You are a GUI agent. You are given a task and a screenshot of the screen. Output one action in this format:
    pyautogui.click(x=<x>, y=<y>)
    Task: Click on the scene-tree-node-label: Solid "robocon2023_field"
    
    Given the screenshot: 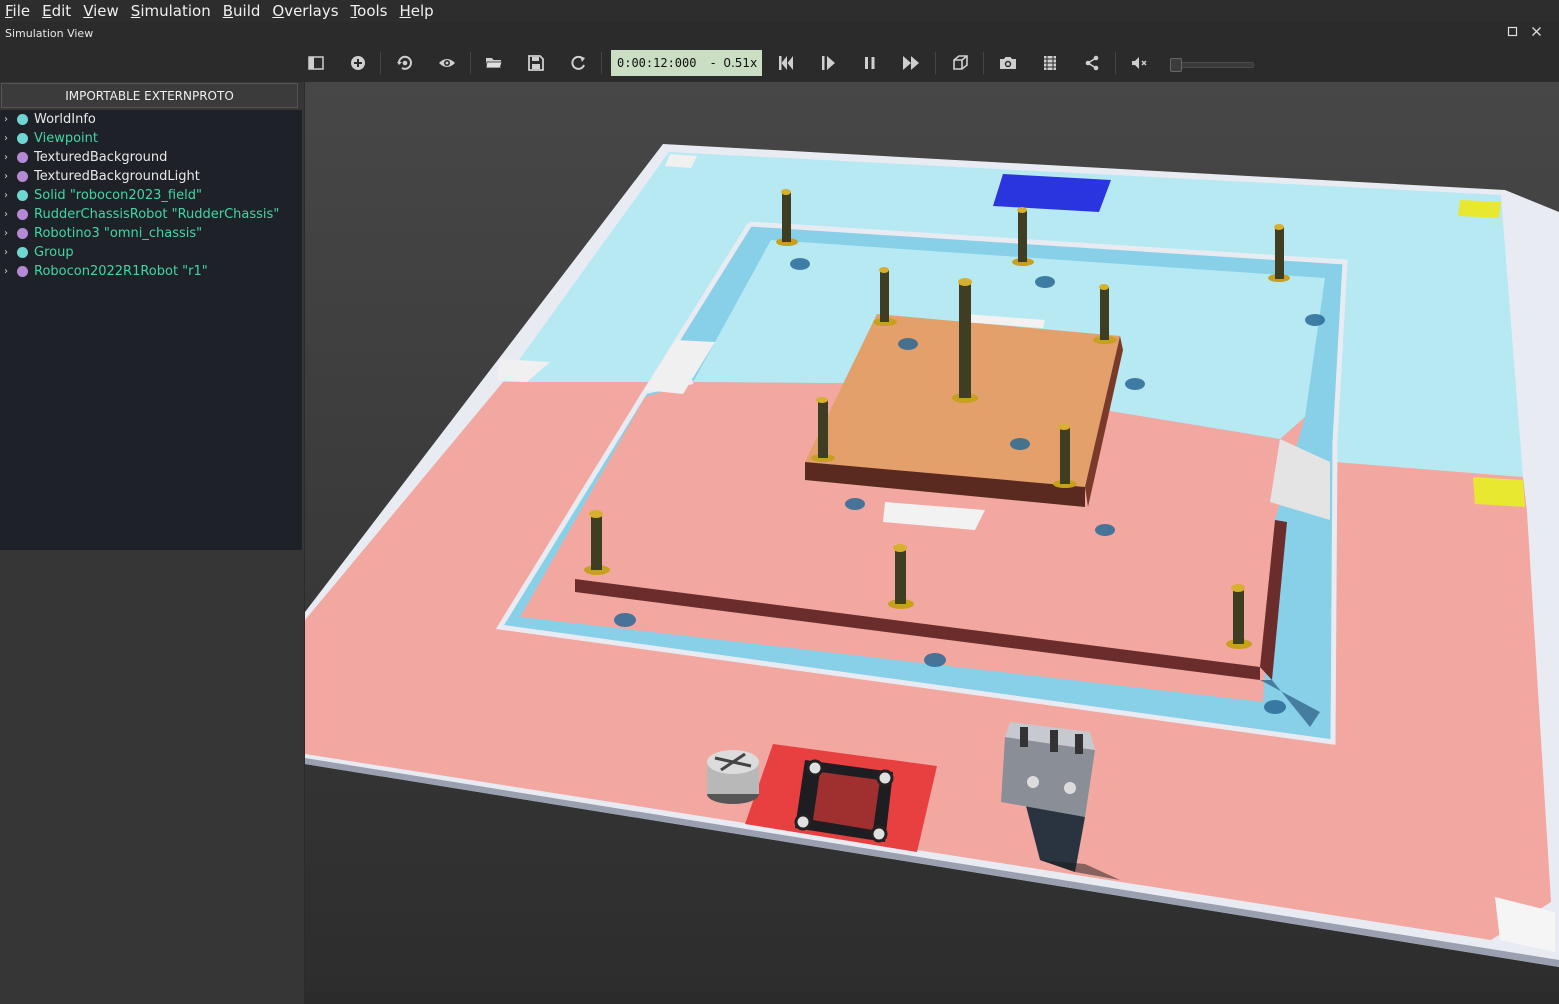 What is the action you would take?
    pyautogui.click(x=118, y=195)
    